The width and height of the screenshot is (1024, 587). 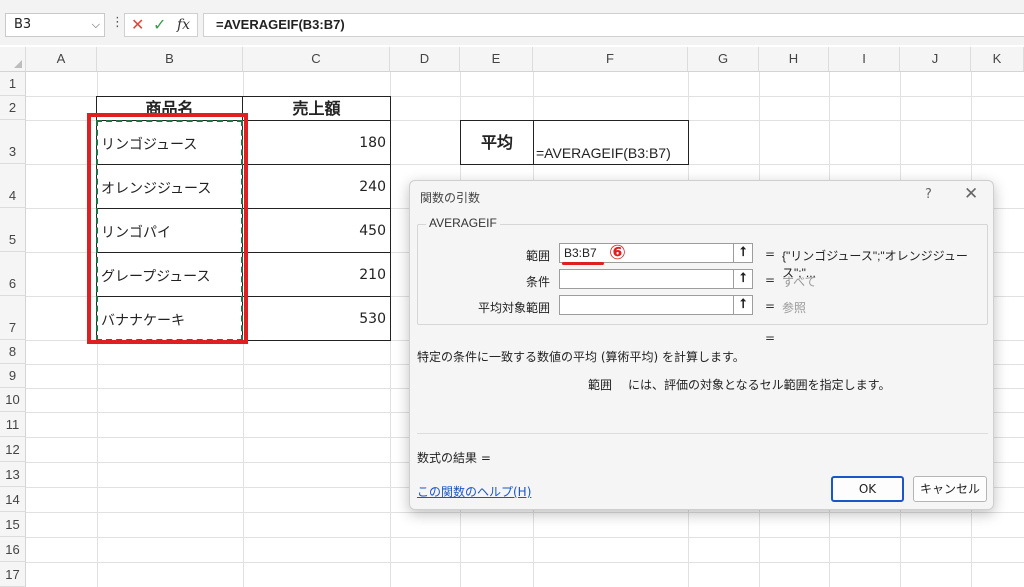 I want to click on table-row: 180, so click(x=316, y=142).